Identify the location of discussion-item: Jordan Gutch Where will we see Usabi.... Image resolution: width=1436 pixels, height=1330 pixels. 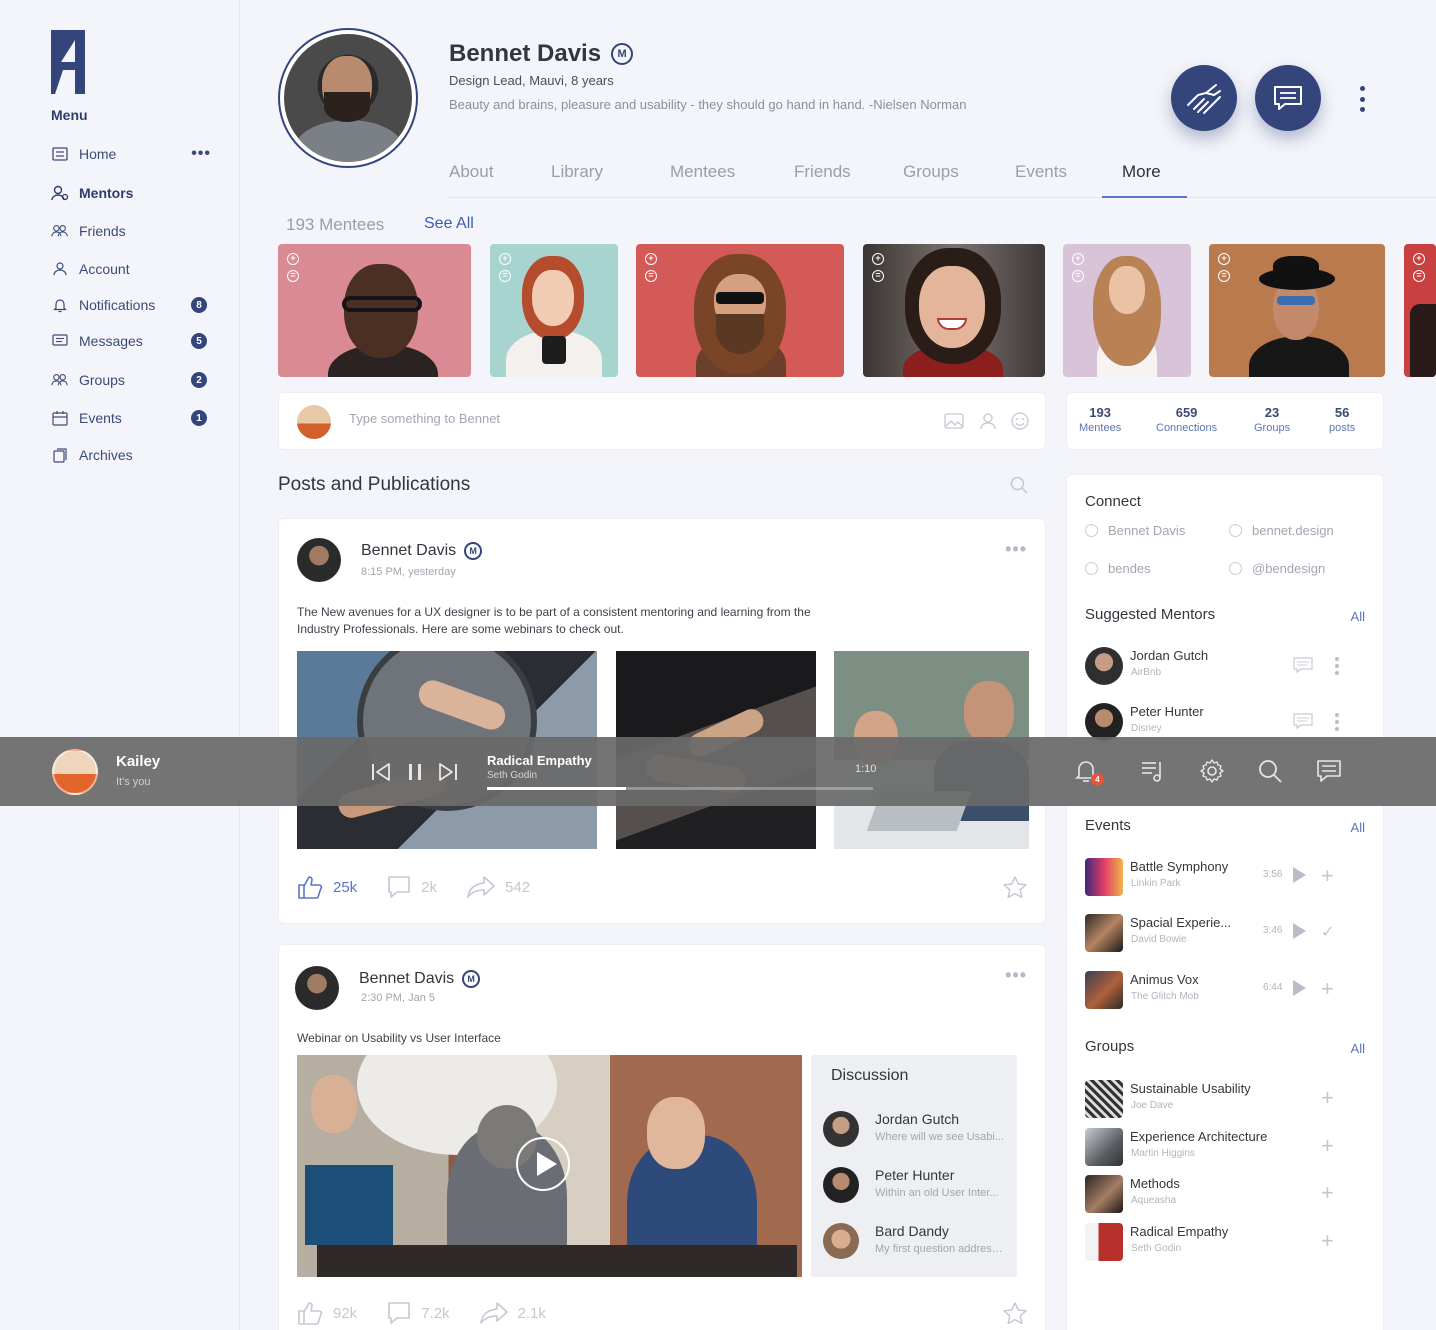
(918, 1129).